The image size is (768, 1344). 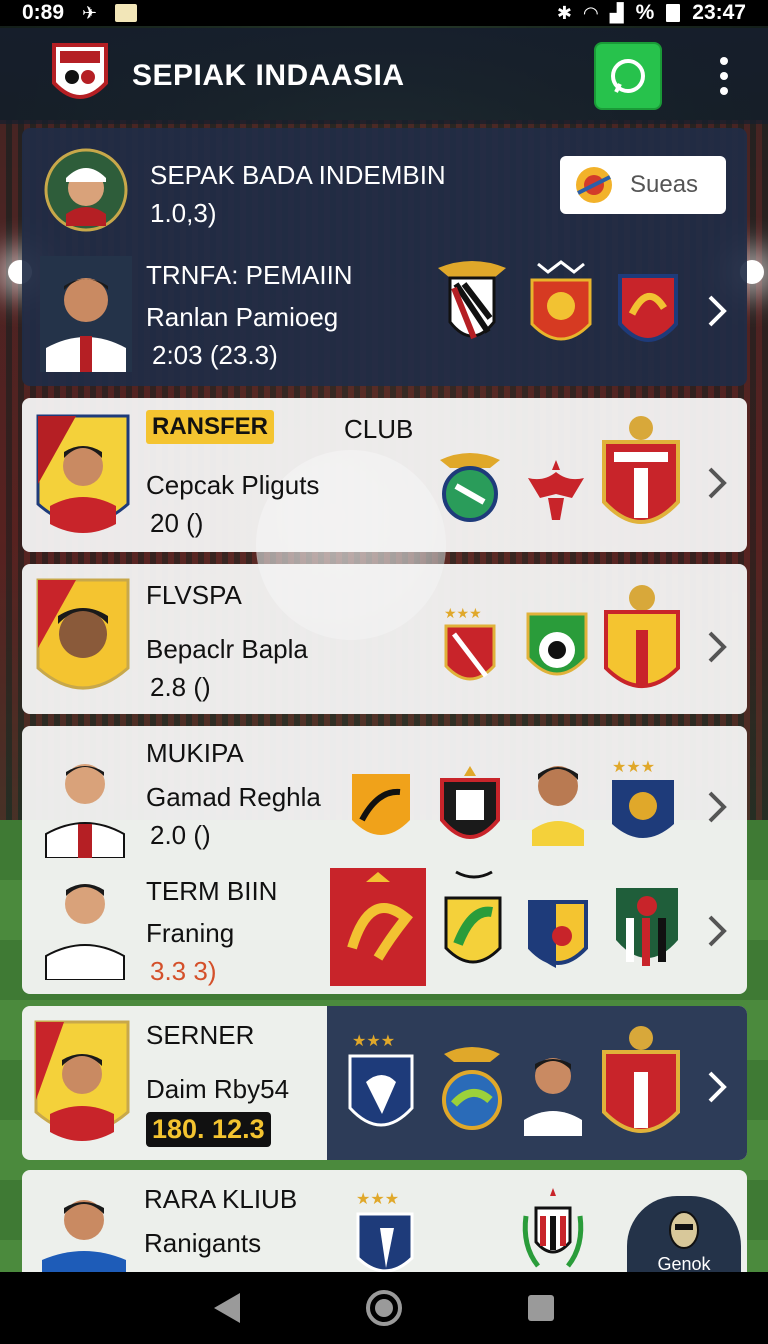 I want to click on player-5-second-photo, so click(x=553, y=1097).